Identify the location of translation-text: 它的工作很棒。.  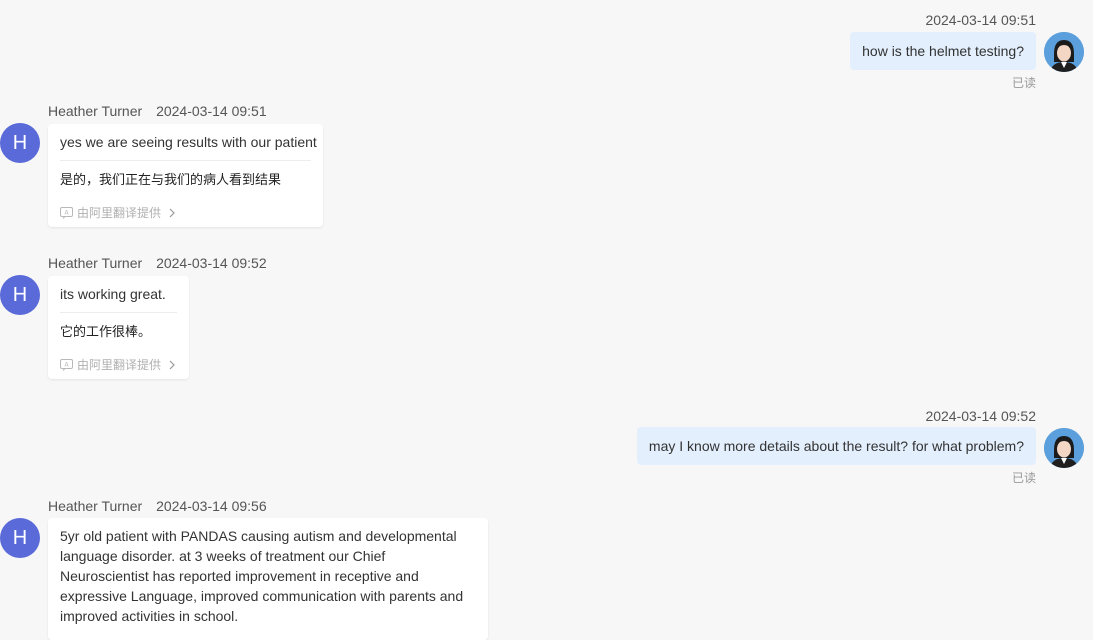
(106, 331).